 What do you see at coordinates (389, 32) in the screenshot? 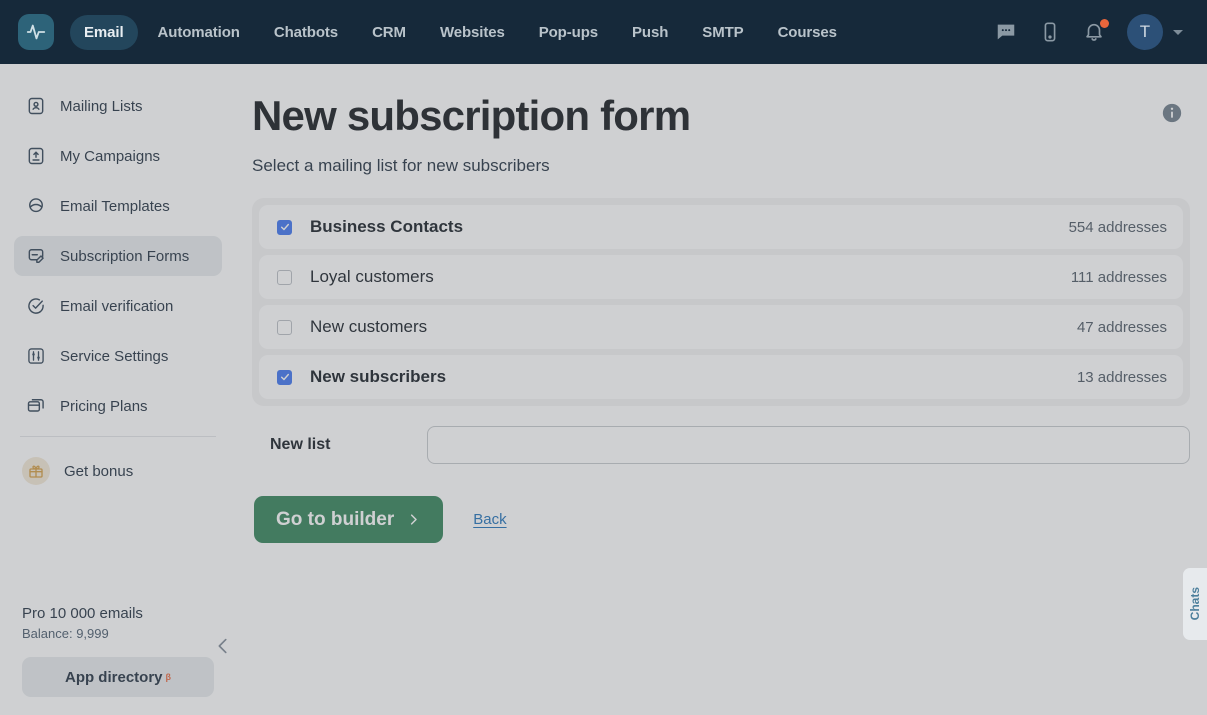
I see `nav-item-crm: CRM` at bounding box center [389, 32].